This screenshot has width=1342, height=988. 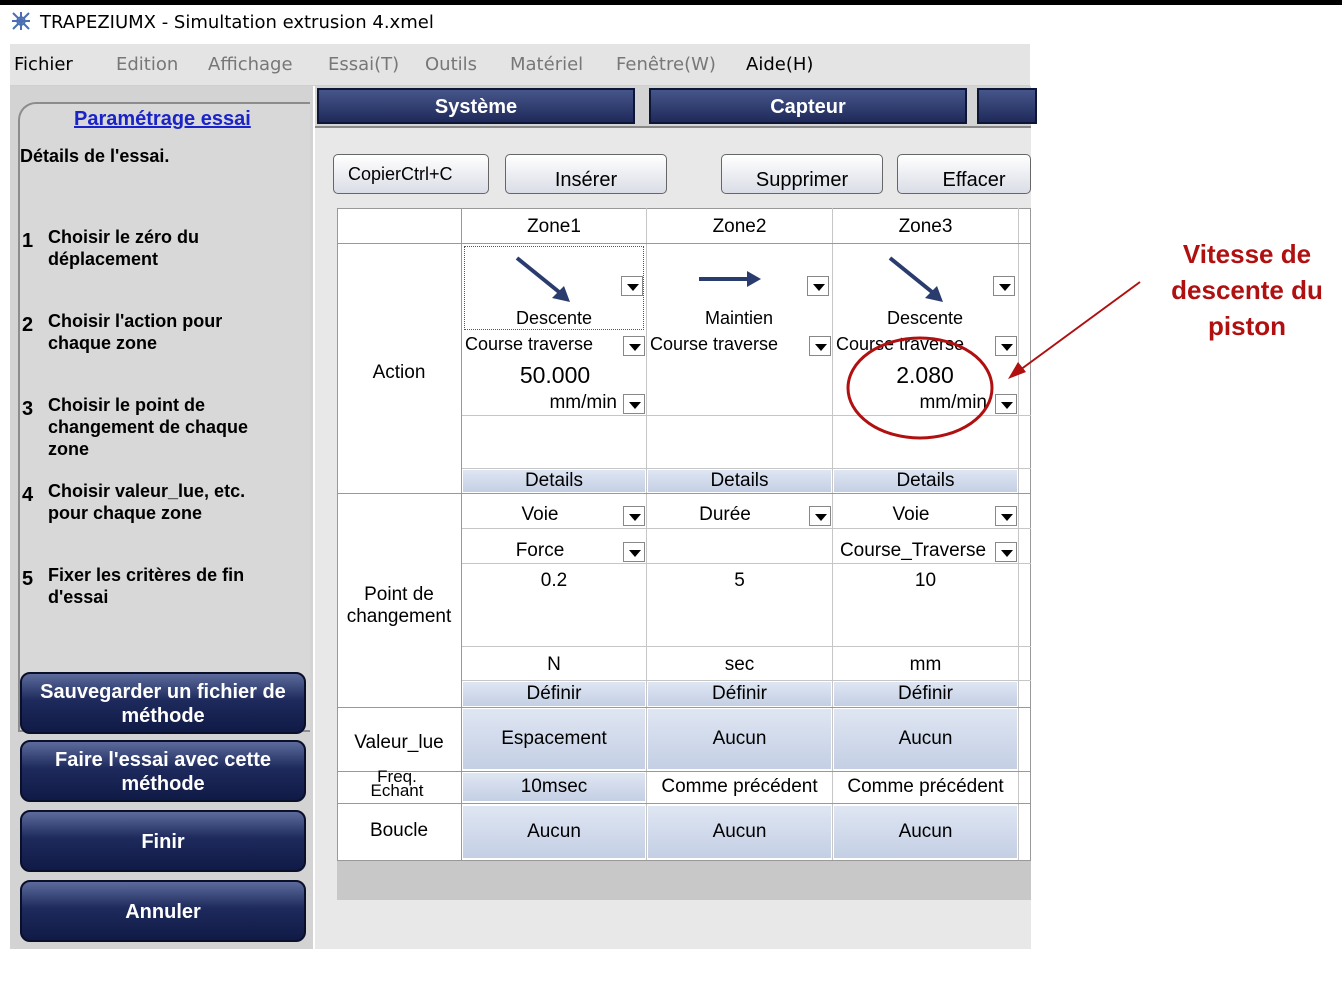 What do you see at coordinates (554, 226) in the screenshot?
I see `zone1-header: Zone1` at bounding box center [554, 226].